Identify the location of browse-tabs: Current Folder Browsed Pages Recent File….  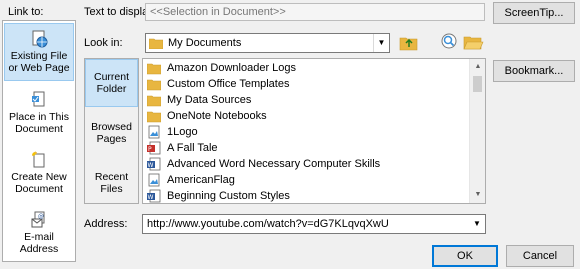
(111, 131).